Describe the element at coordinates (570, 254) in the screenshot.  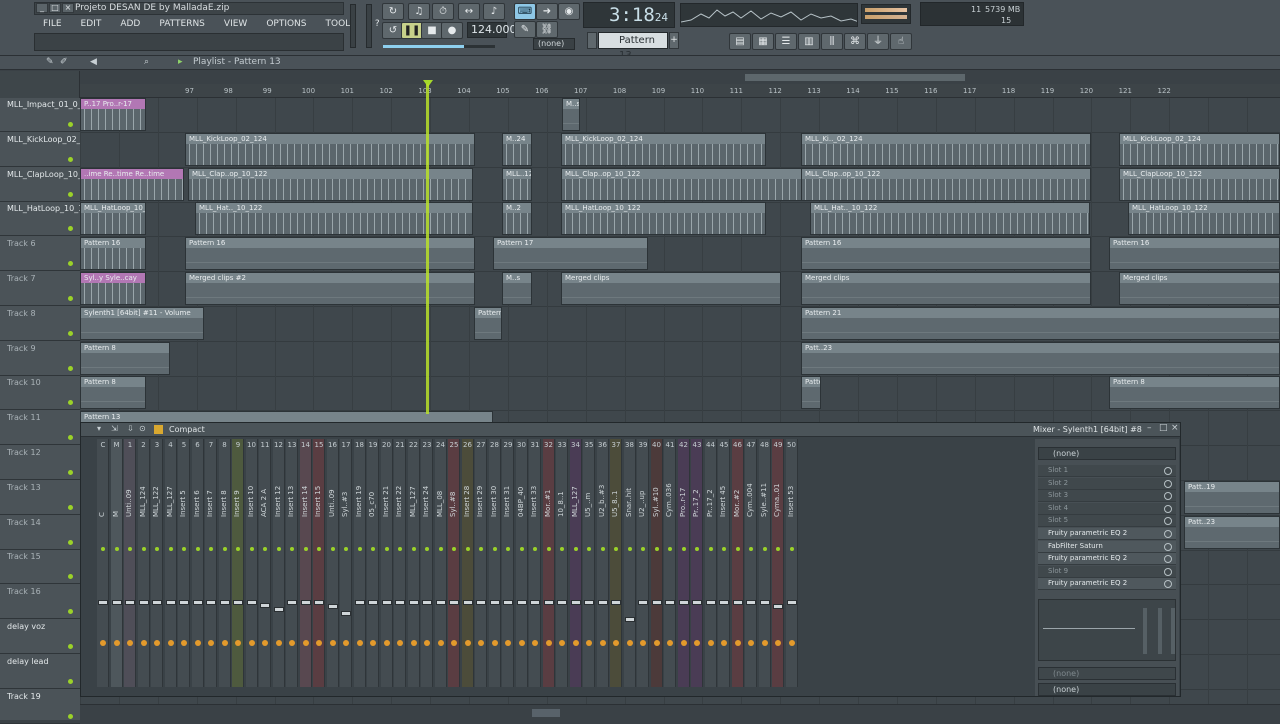
I see `playlist-clip: Pattern 17` at that location.